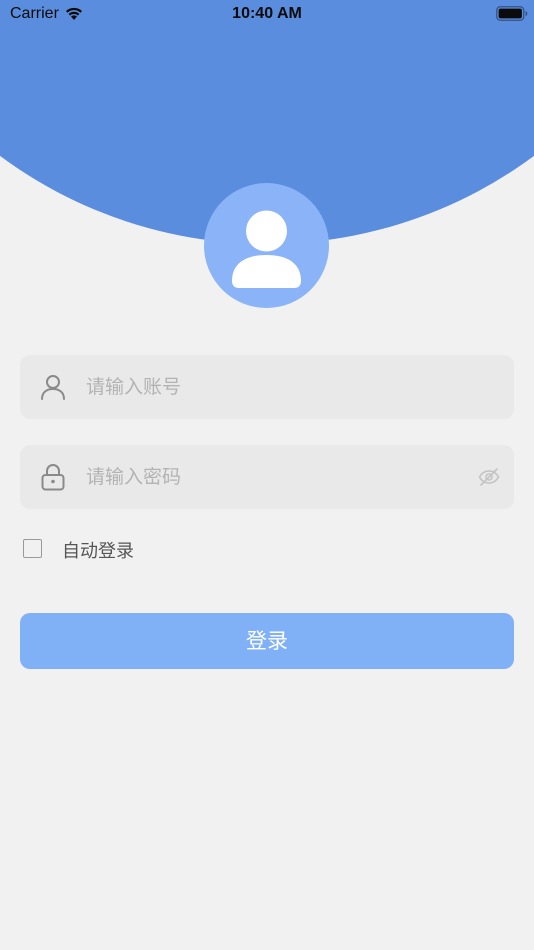 Image resolution: width=534 pixels, height=950 pixels. Describe the element at coordinates (267, 641) in the screenshot. I see `login-button: 登录` at that location.